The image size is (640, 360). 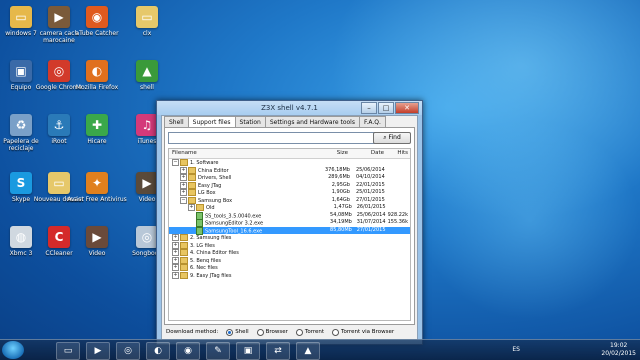 What do you see at coordinates (289, 170) in the screenshot?
I see `table-row: + China Editor 376,18Mb 25/06/2014` at bounding box center [289, 170].